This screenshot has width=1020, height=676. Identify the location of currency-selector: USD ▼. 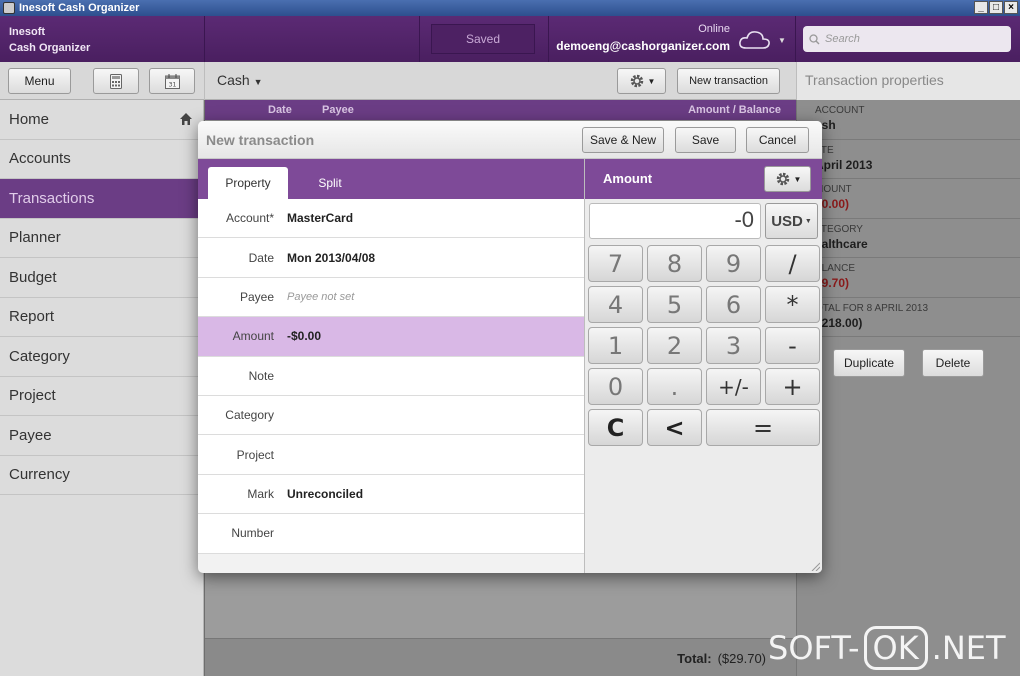
(791, 221).